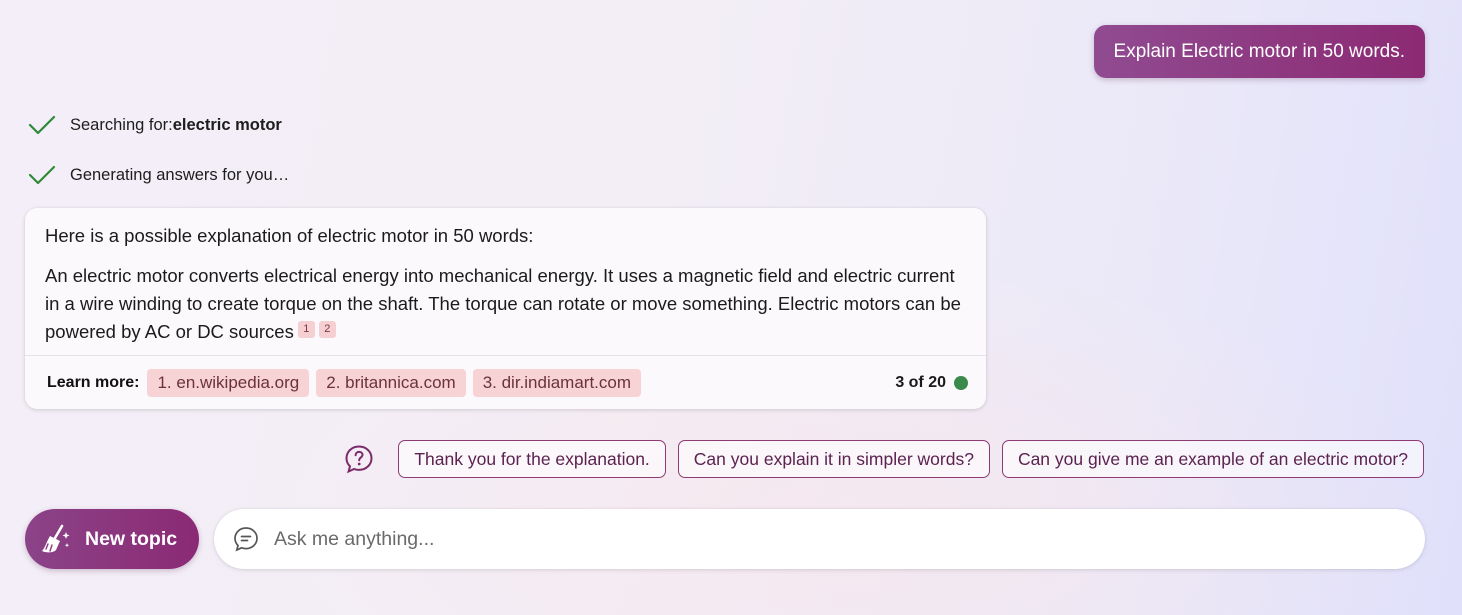  What do you see at coordinates (920, 382) in the screenshot?
I see `response-count-text: 3 of 20` at bounding box center [920, 382].